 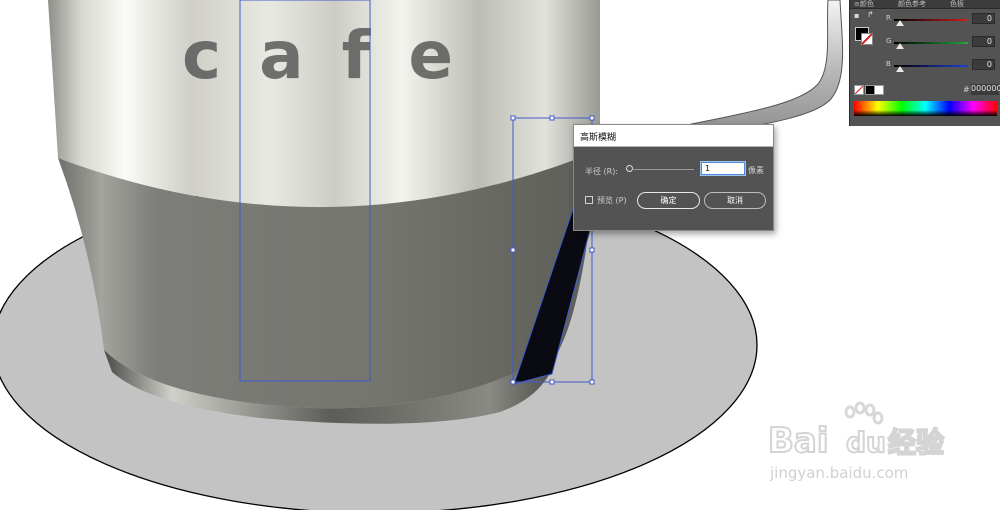 I want to click on green-slider-thumb, so click(x=900, y=46).